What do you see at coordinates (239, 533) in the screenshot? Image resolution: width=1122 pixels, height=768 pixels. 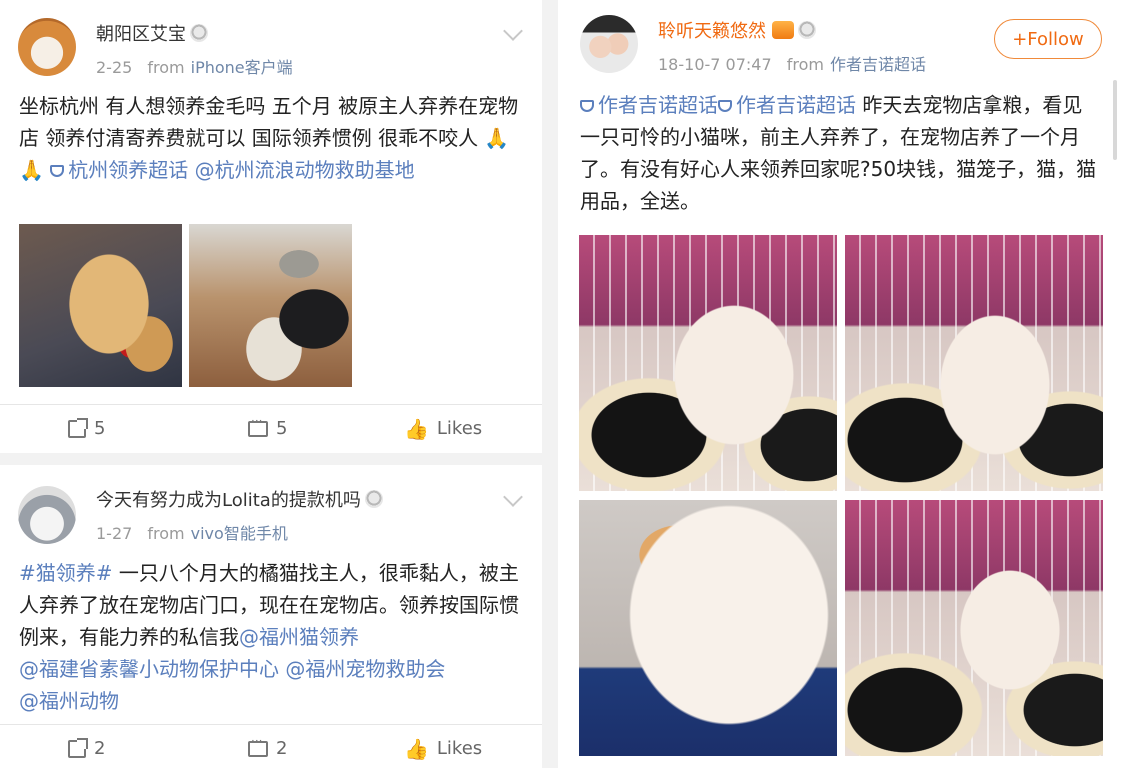 I see `post-source: vivo智能手机` at bounding box center [239, 533].